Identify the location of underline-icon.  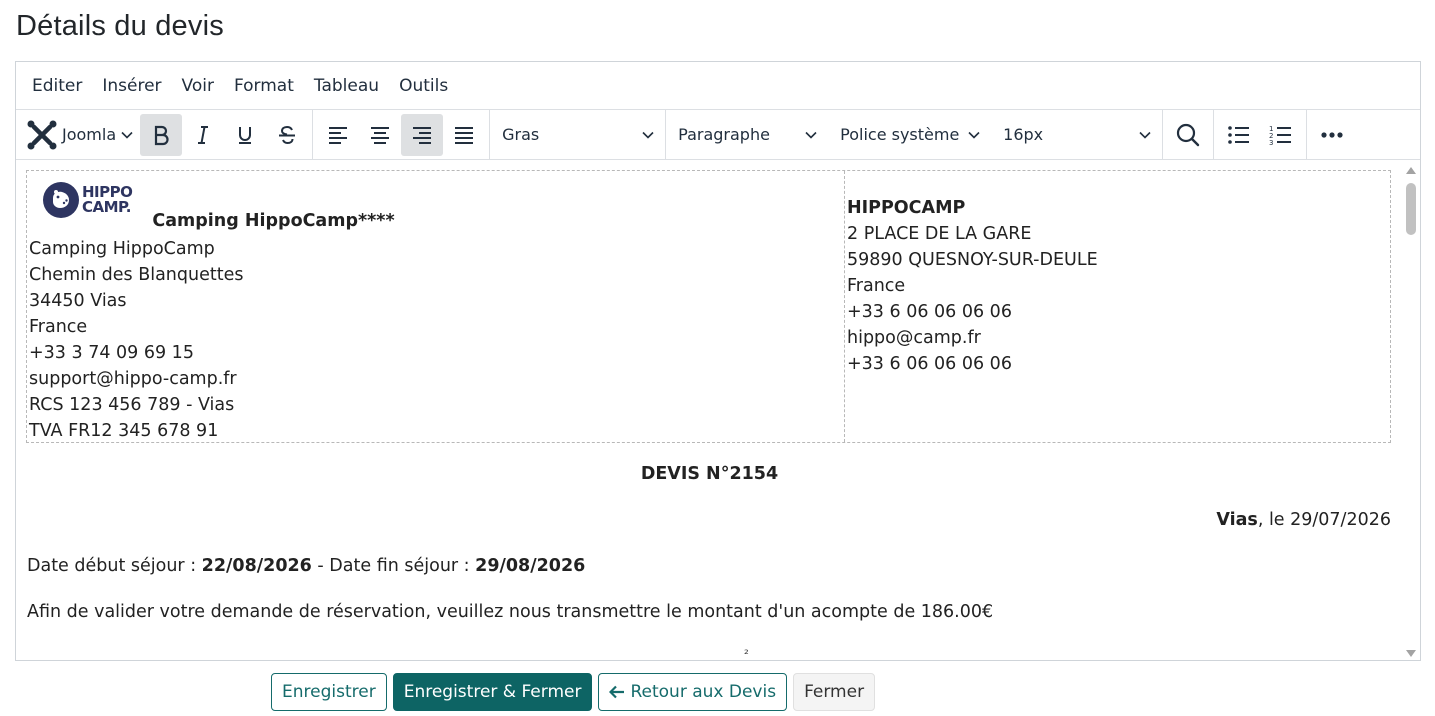
(245, 135).